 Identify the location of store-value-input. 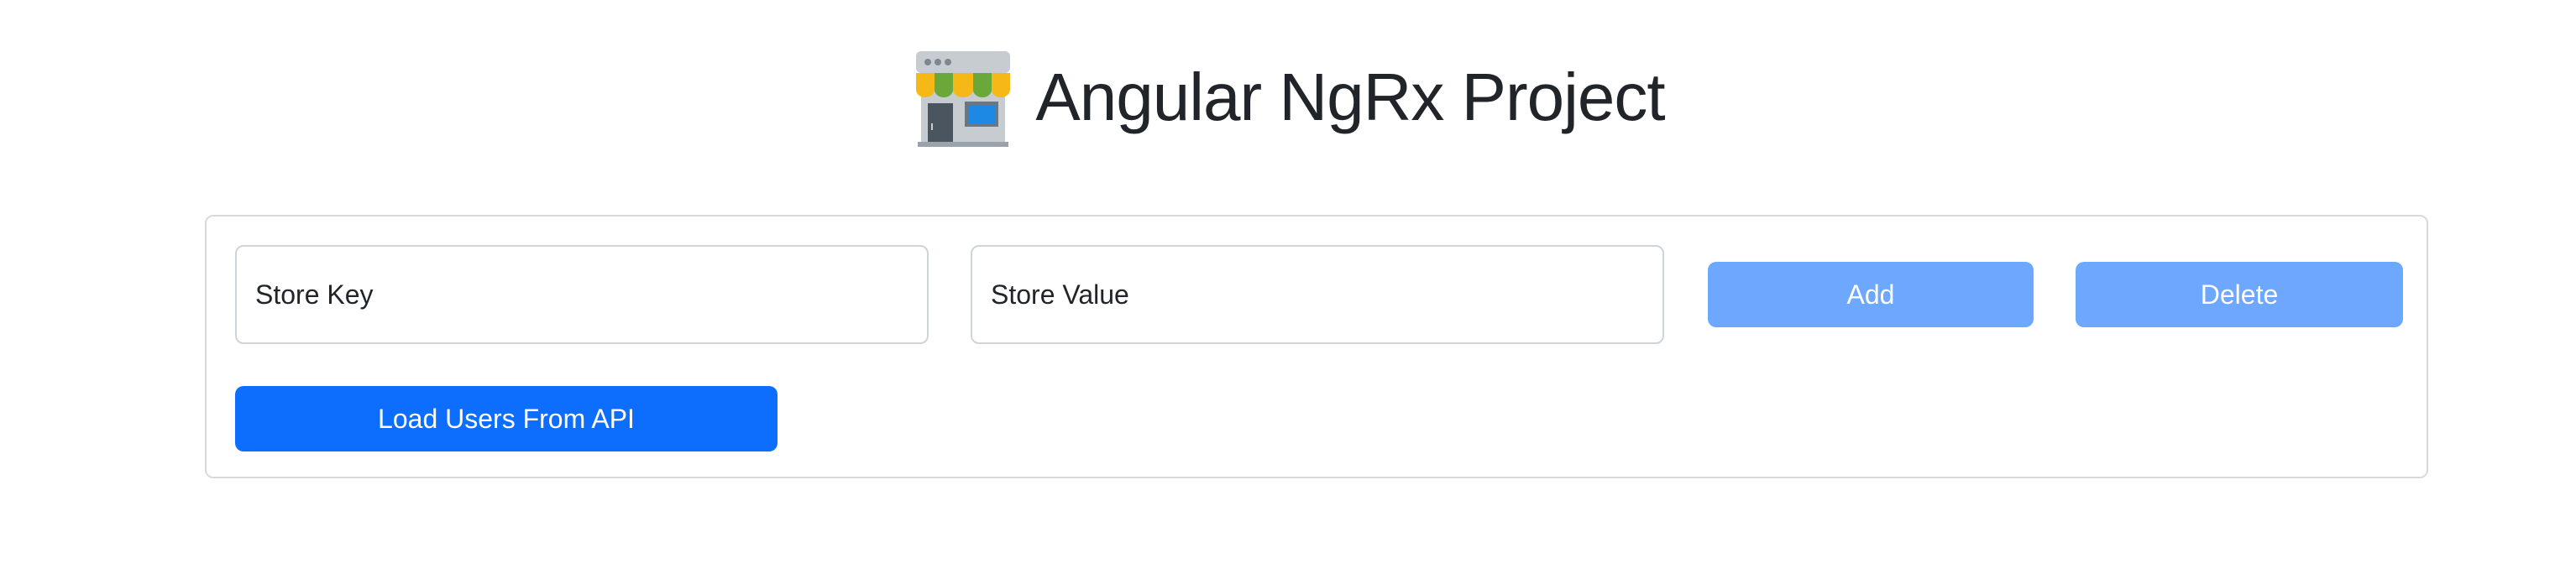
(1317, 294).